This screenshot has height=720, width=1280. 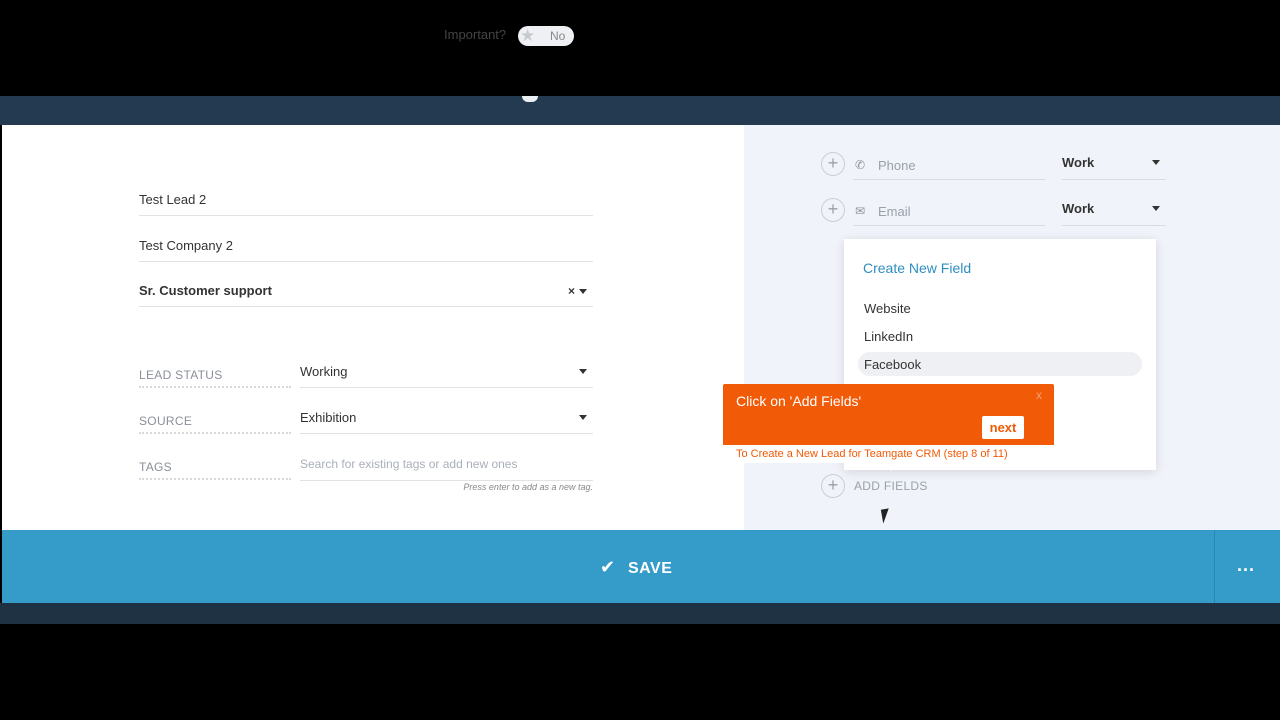 I want to click on star-icon: ★, so click(x=528, y=35).